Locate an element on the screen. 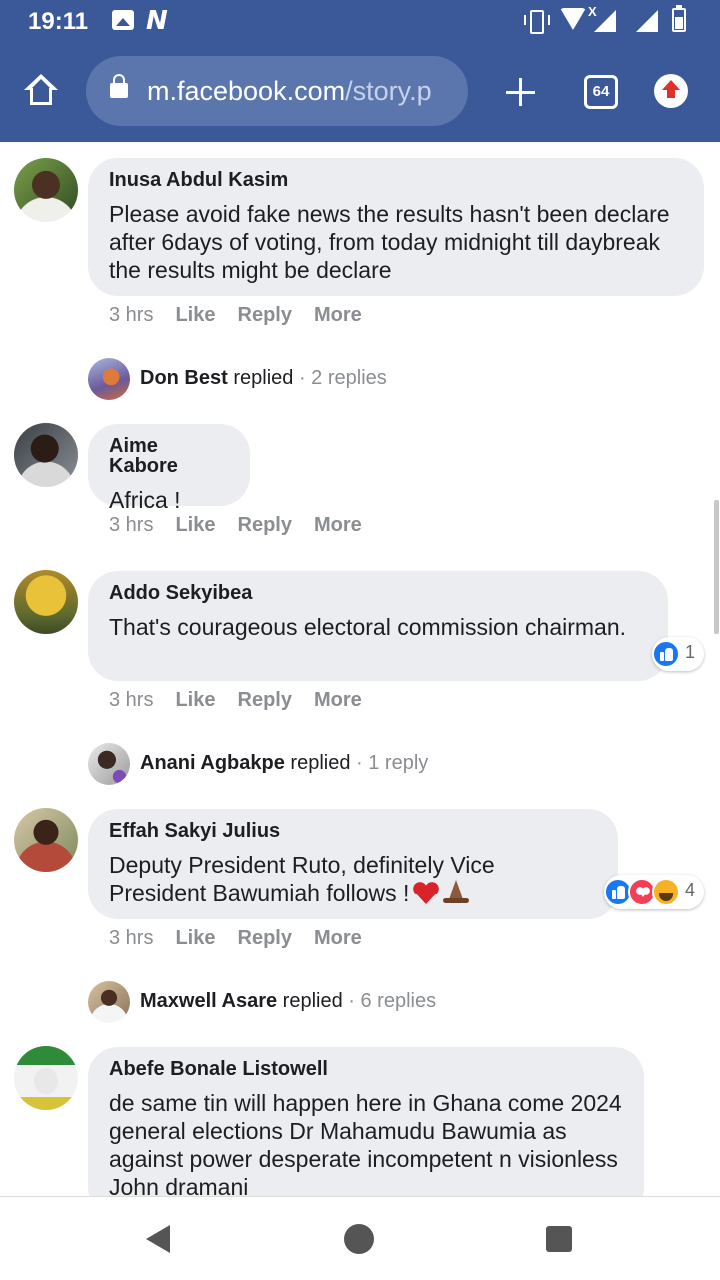 This screenshot has width=720, height=1280. reply-count: · 6 replies is located at coordinates (392, 1001).